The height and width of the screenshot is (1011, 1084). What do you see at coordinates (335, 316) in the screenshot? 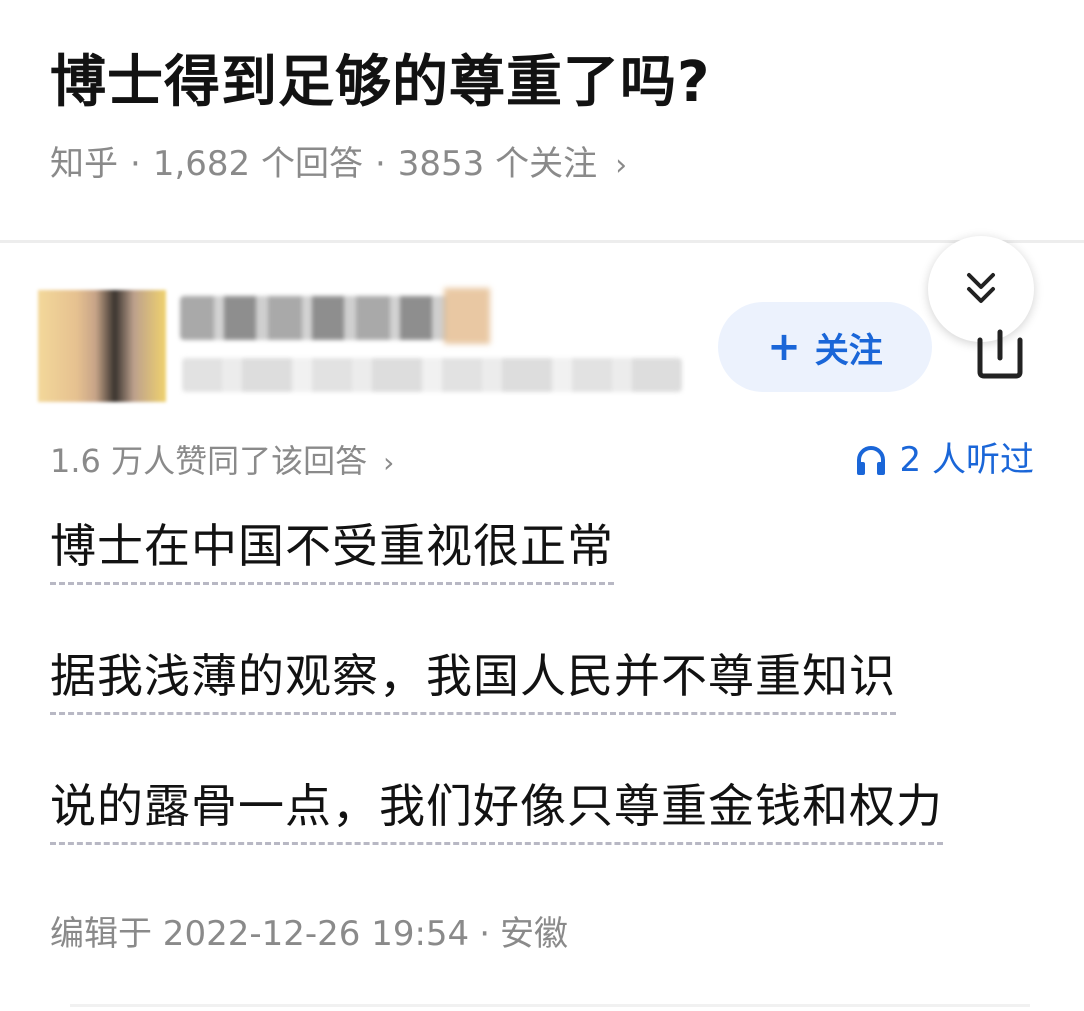
I see `author-name-redacted` at bounding box center [335, 316].